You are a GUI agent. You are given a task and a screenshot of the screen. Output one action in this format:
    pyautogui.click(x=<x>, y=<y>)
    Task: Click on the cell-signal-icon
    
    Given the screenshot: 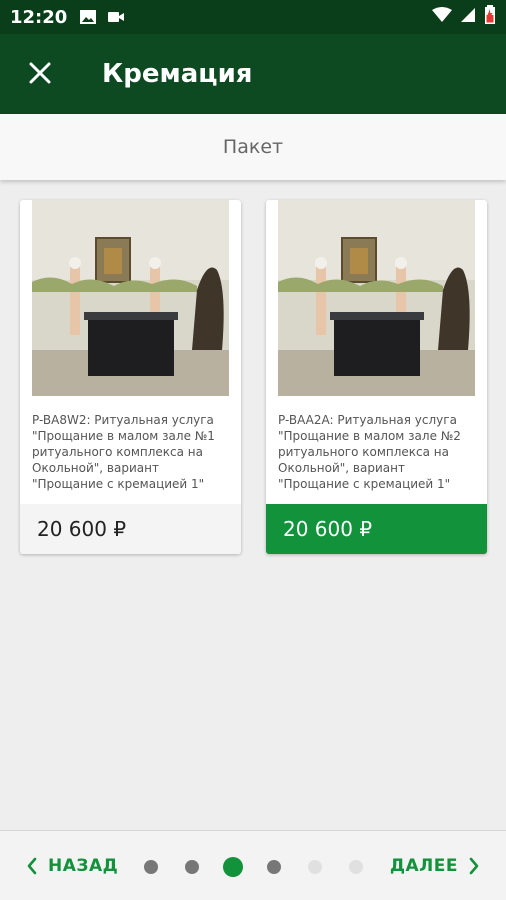 What is the action you would take?
    pyautogui.click(x=468, y=17)
    